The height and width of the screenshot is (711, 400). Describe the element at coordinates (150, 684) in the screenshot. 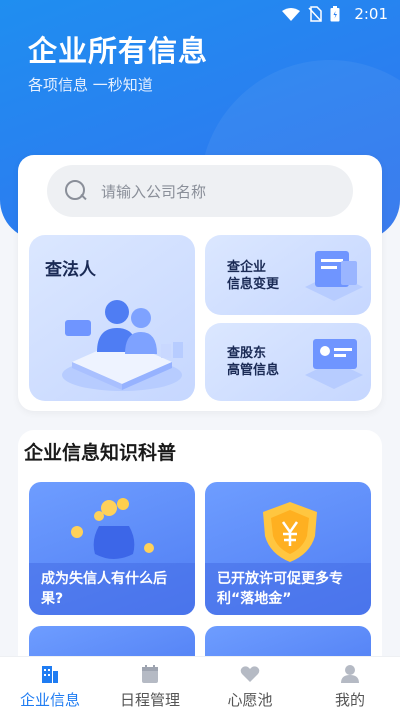

I see `tab-schedule: 日程管理` at that location.